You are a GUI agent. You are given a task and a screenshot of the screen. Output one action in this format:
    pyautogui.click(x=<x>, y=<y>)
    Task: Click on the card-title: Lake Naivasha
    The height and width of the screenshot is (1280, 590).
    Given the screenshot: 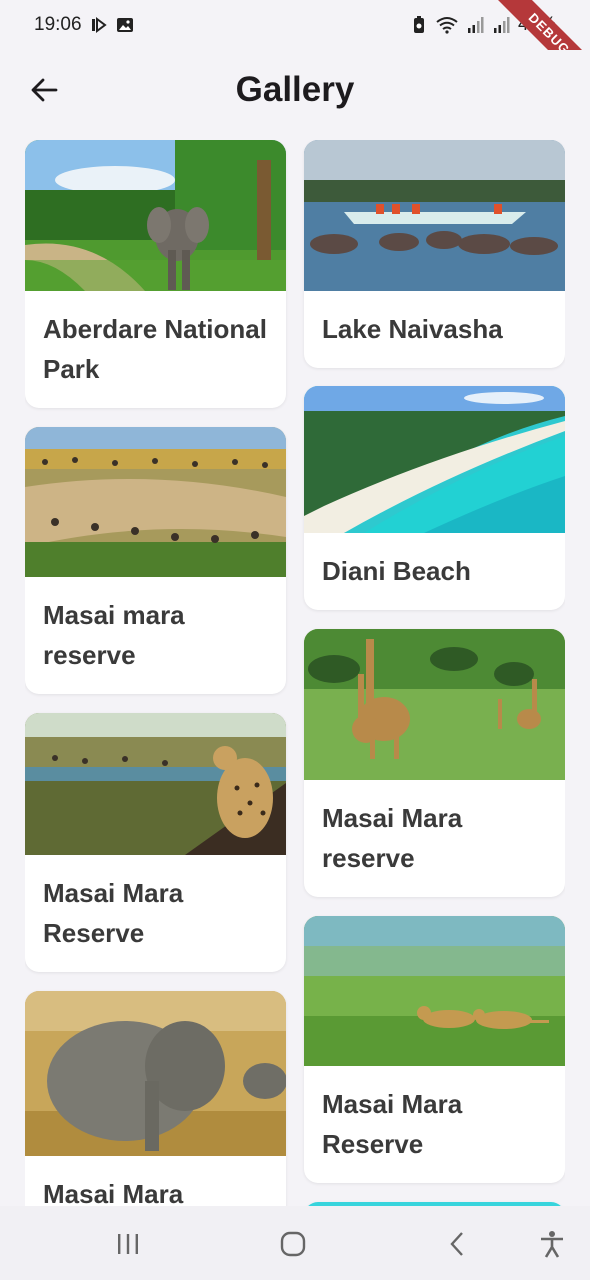 What is the action you would take?
    pyautogui.click(x=412, y=329)
    